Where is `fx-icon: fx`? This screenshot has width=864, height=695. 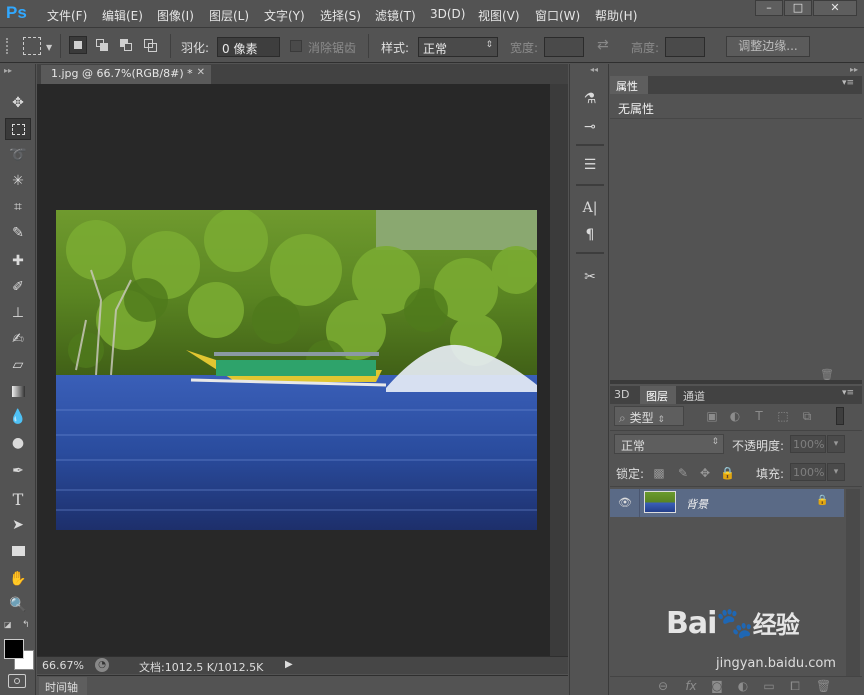 fx-icon: fx is located at coordinates (691, 686).